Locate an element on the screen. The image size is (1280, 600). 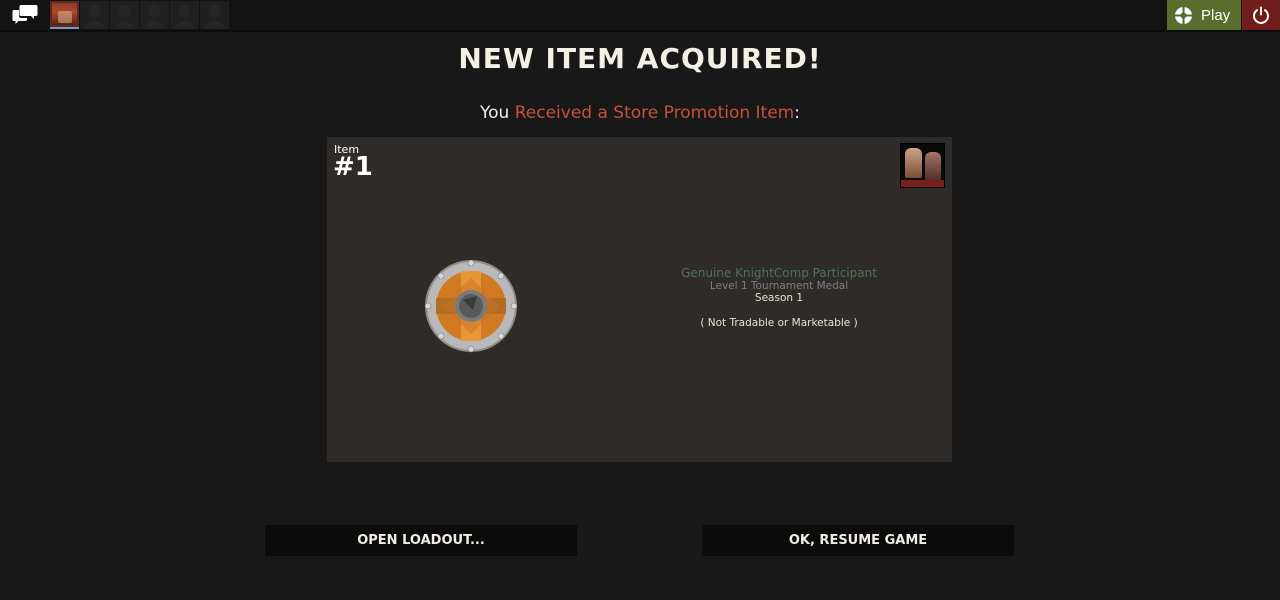
item-giver-avatar is located at coordinates (922, 165).